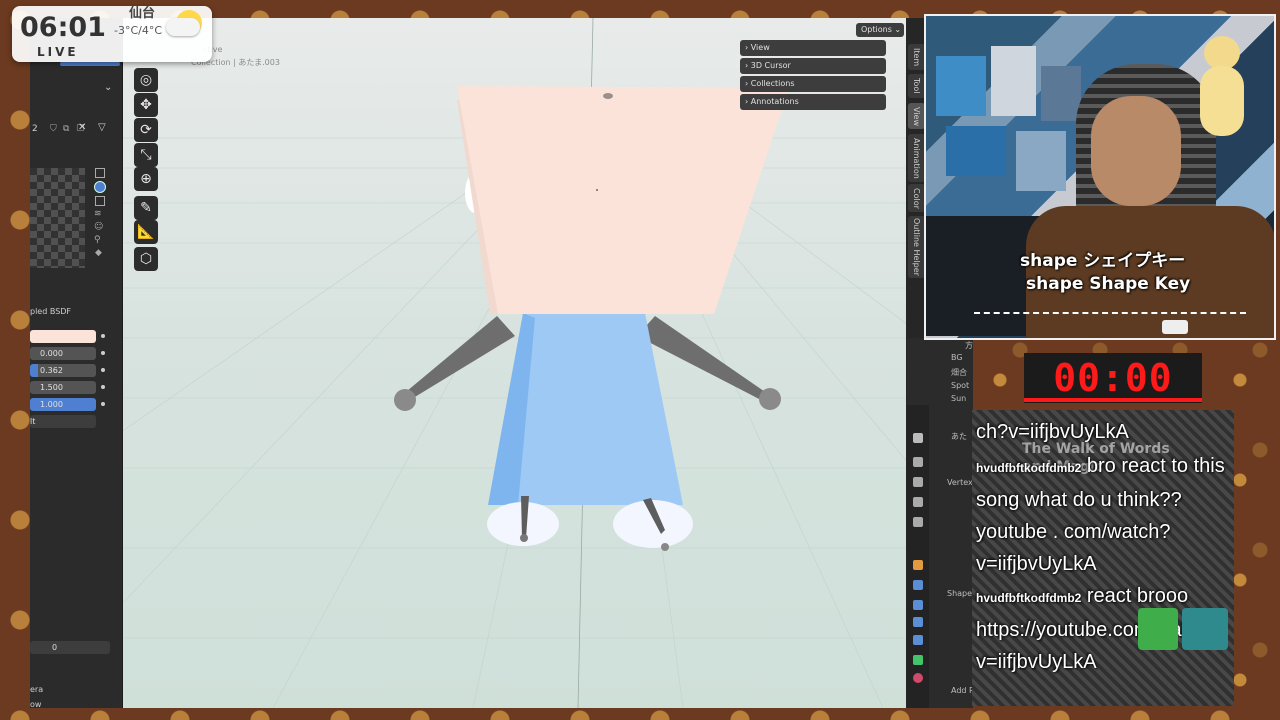 The image size is (1280, 720). What do you see at coordinates (142, 13) in the screenshot?
I see `city-label: 仙台` at bounding box center [142, 13].